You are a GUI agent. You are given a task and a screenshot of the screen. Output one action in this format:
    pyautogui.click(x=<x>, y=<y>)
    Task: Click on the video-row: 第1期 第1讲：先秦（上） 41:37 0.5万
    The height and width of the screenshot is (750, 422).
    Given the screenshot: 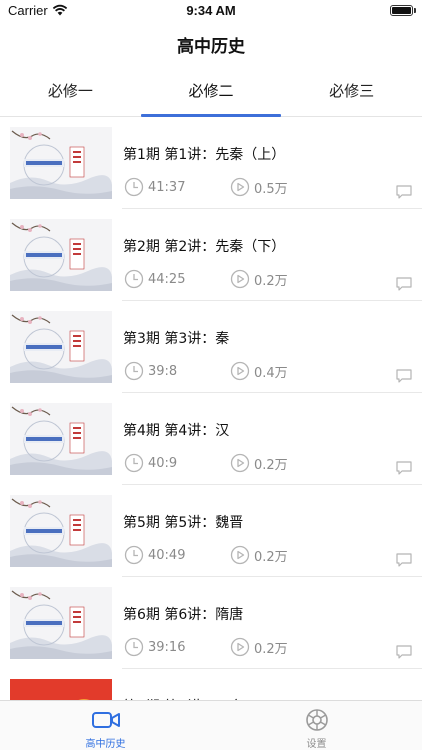 What is the action you would take?
    pyautogui.click(x=211, y=163)
    